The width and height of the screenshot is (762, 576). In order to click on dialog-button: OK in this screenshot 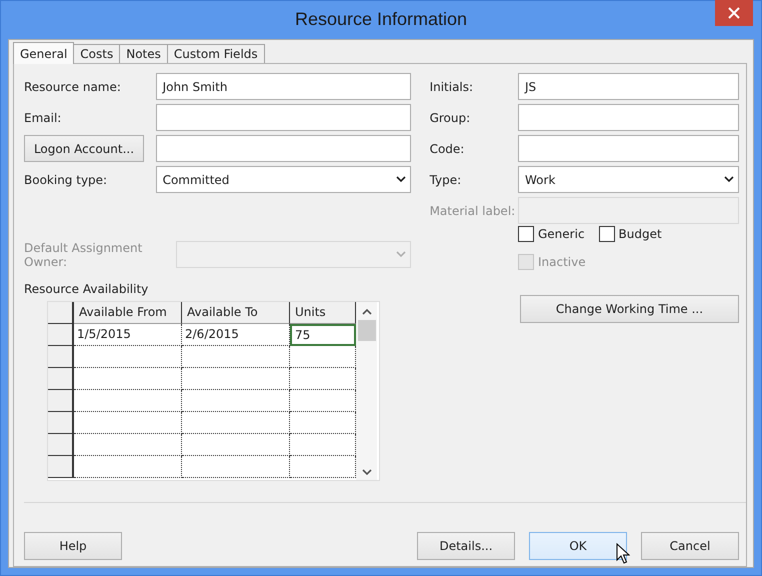, I will do `click(578, 546)`.